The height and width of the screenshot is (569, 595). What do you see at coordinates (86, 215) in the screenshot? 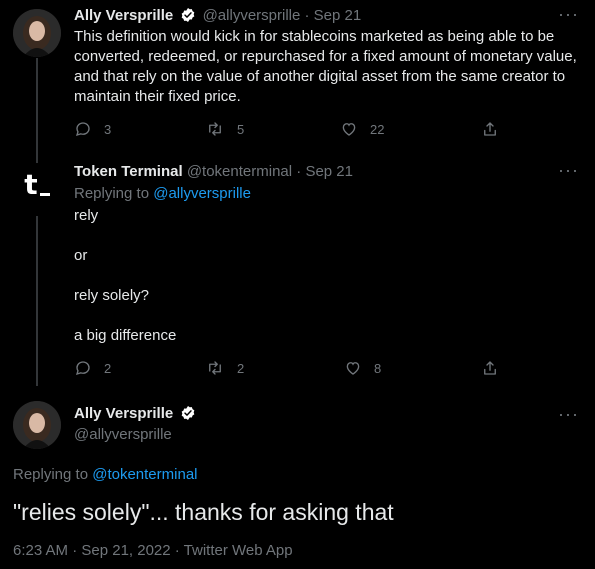
I see `tweet-line: rely` at bounding box center [86, 215].